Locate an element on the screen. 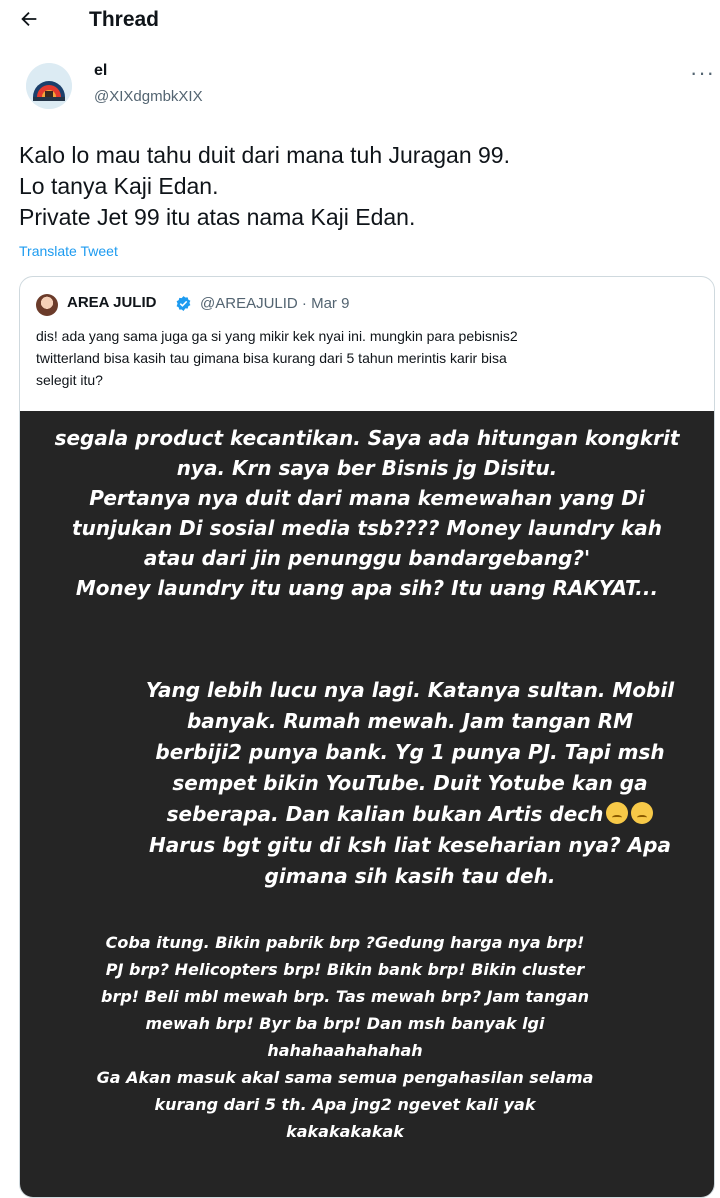 The width and height of the screenshot is (720, 1198). story-line: seberapa. Dan kalian bukan Artis dech is located at coordinates (410, 814).